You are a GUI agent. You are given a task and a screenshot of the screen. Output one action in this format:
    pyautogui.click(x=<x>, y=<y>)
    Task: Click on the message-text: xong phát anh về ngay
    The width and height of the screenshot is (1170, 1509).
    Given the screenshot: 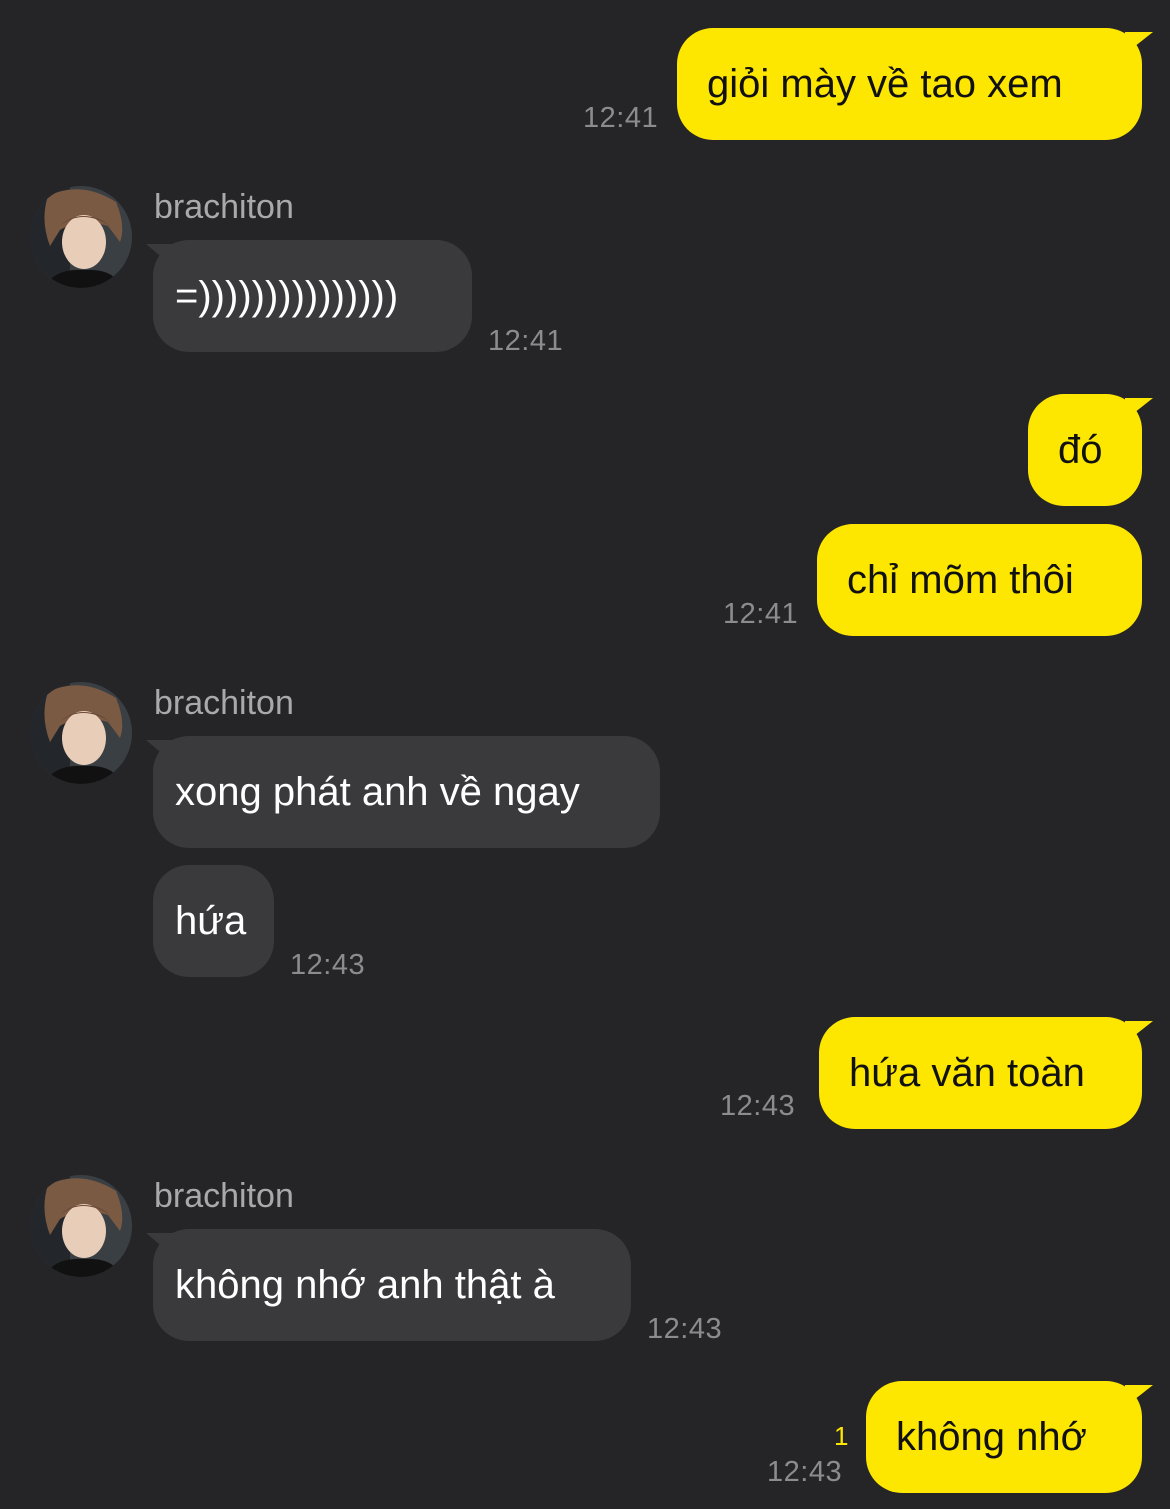 What is the action you would take?
    pyautogui.click(x=377, y=792)
    